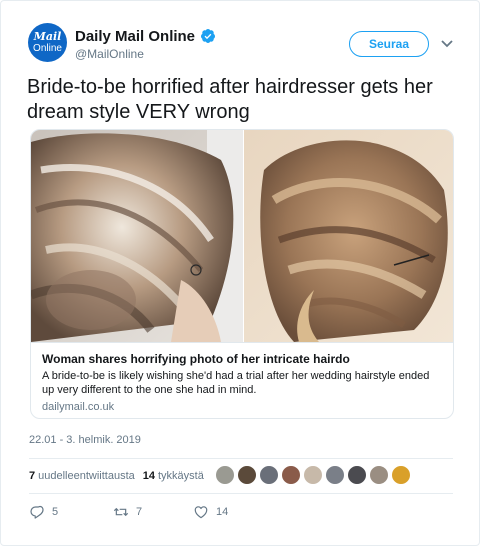  Describe the element at coordinates (85, 440) in the screenshot. I see `tweet-timestamp: 22.01 - 3. helmik. 2019` at that location.